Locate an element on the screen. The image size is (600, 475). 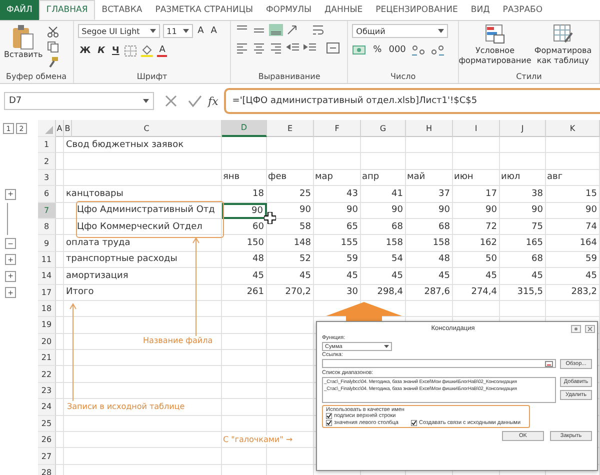
font-style-button: К is located at coordinates (102, 51).